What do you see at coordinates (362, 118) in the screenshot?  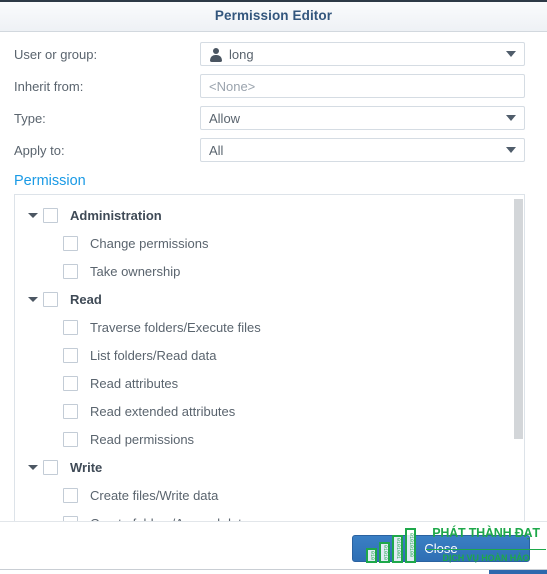 I see `type-select: Allow` at bounding box center [362, 118].